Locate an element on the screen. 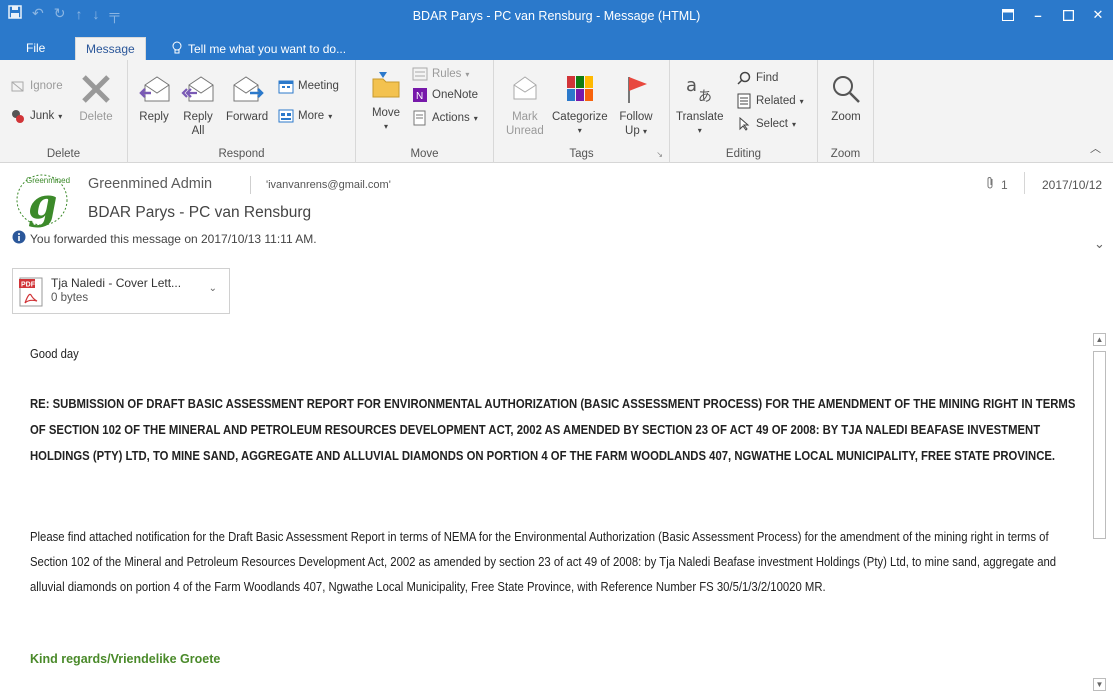  minimize-button: – is located at coordinates (1038, 15).